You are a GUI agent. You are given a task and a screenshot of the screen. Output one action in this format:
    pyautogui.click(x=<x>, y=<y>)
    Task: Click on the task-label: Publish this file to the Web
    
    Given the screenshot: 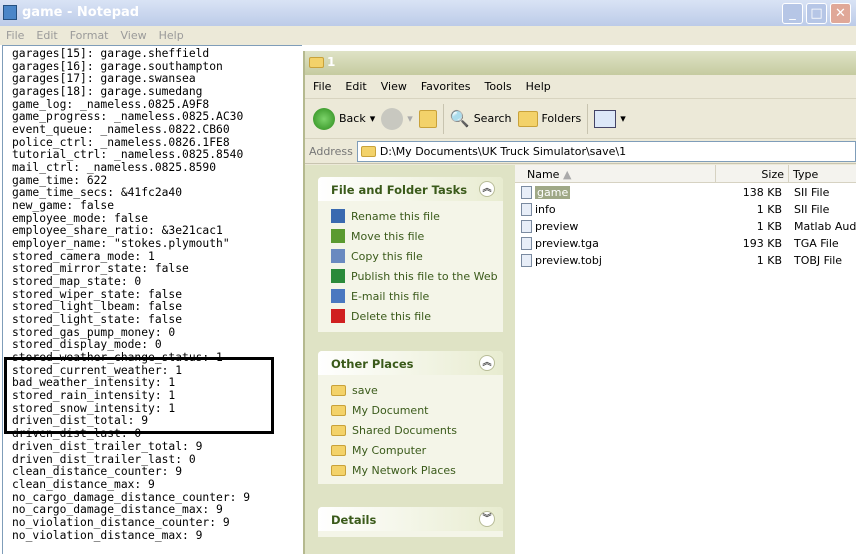 What is the action you would take?
    pyautogui.click(x=424, y=276)
    